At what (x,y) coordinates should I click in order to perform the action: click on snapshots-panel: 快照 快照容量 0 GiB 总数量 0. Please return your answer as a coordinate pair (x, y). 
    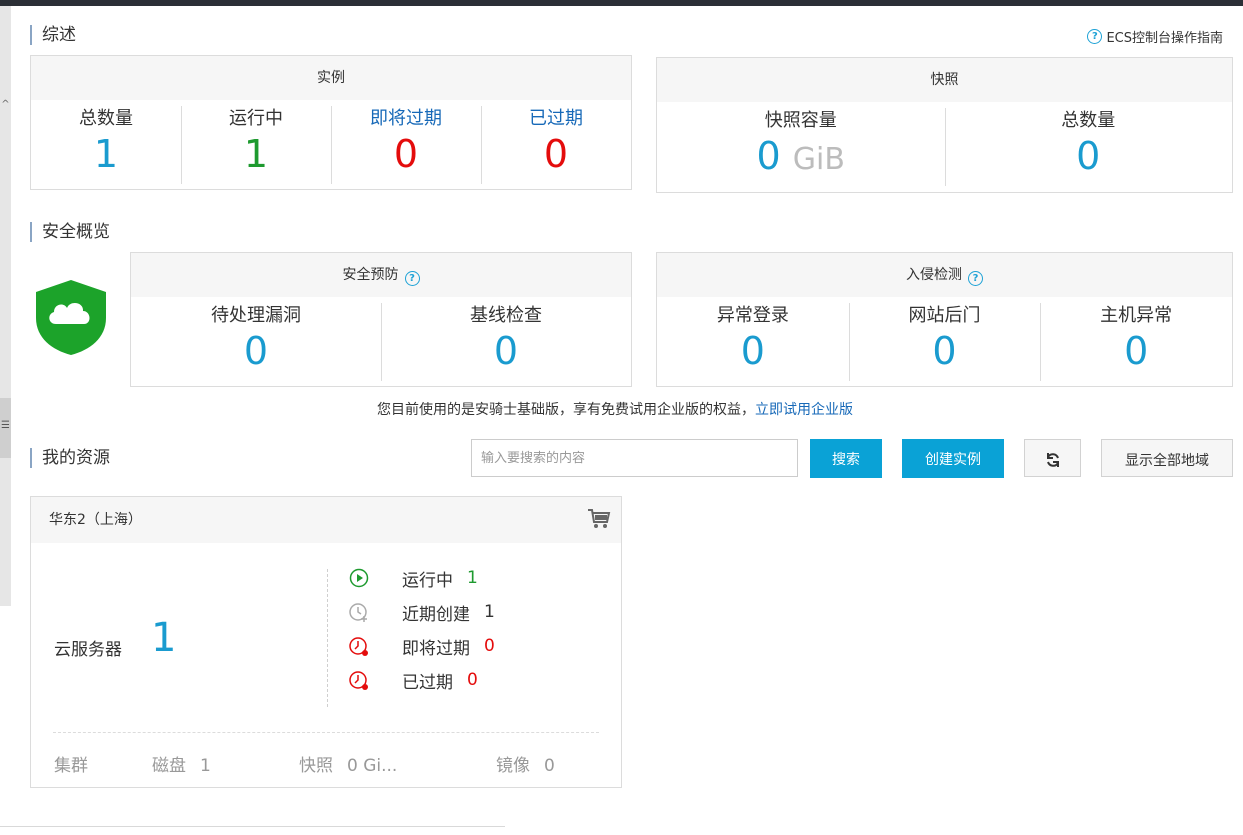
    Looking at the image, I should click on (944, 125).